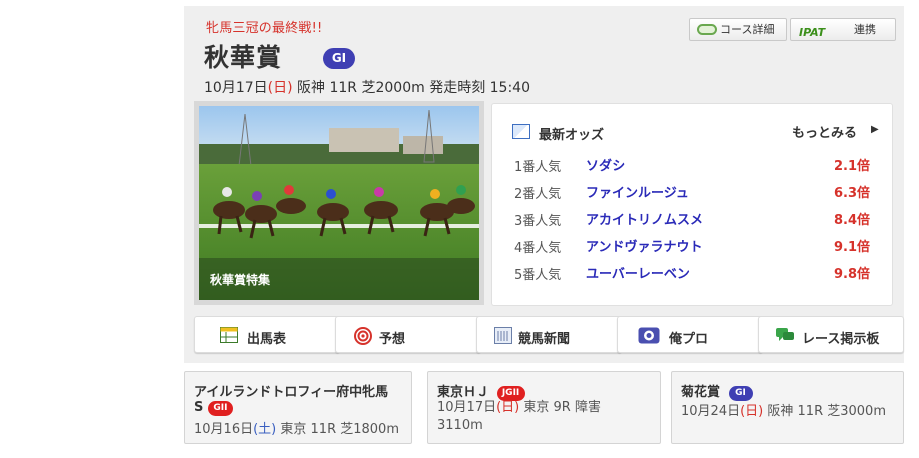 This screenshot has width=919, height=458. Describe the element at coordinates (229, 337) in the screenshot. I see `entries-table-icon` at that location.